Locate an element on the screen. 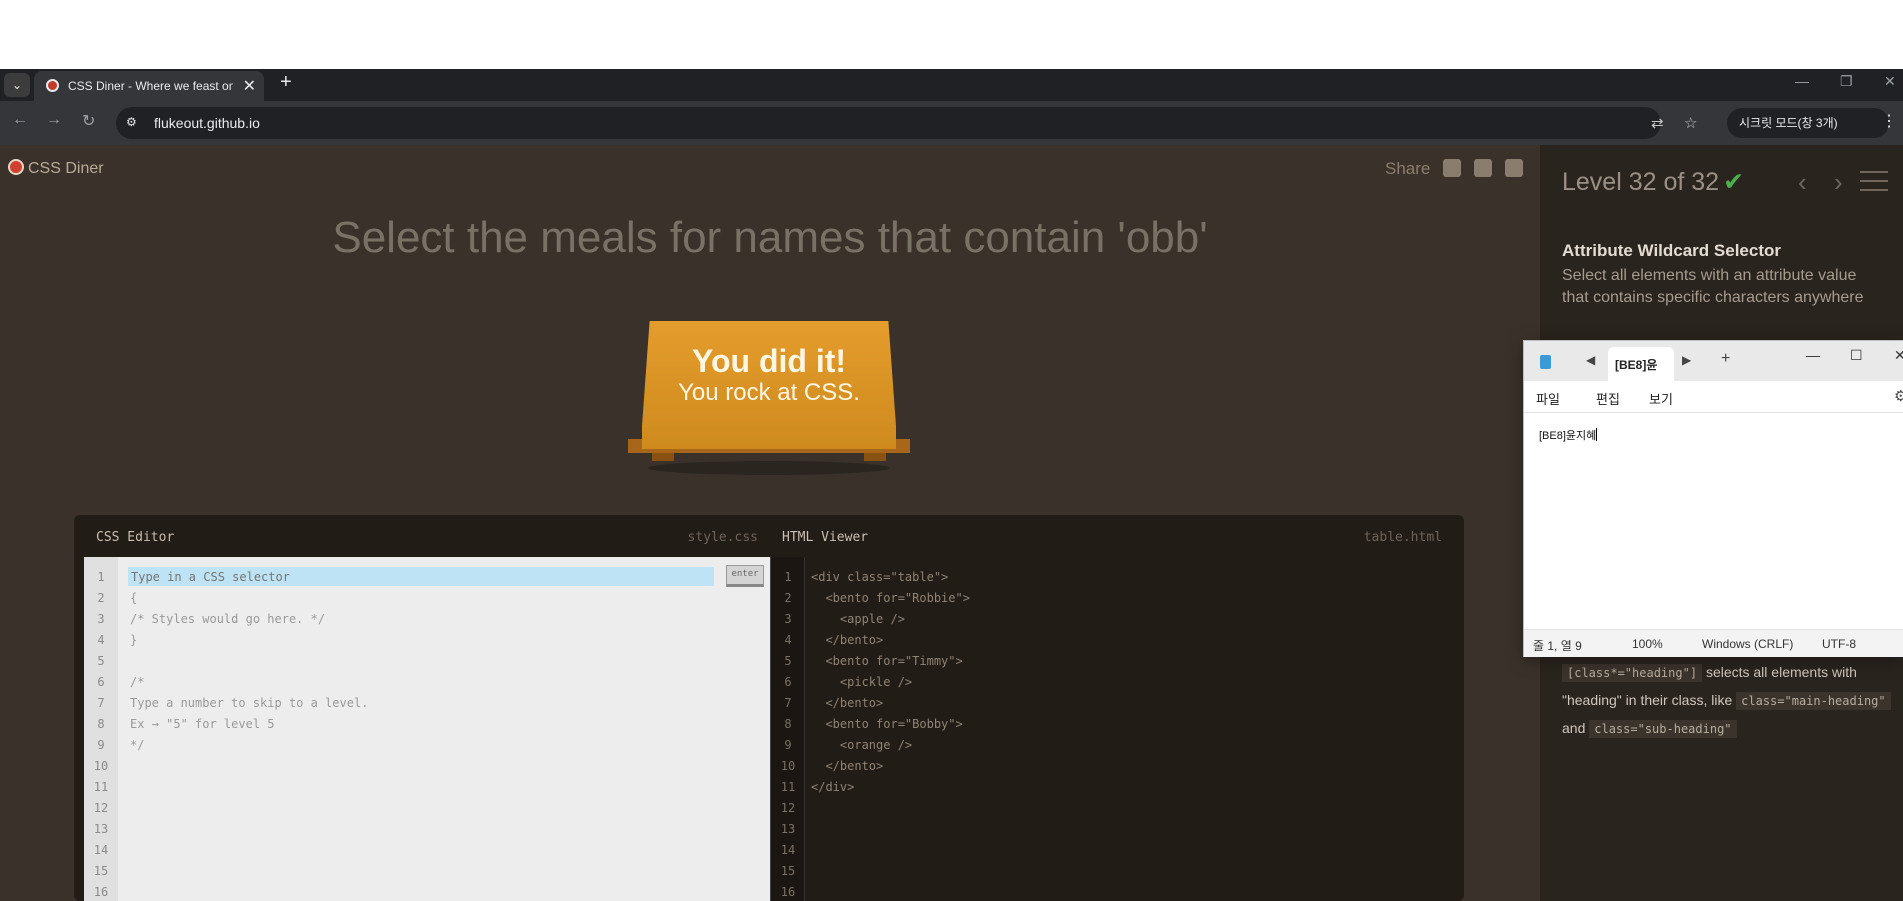 The width and height of the screenshot is (1903, 901). css-editor-header: CSS Editor style.css is located at coordinates (427, 536).